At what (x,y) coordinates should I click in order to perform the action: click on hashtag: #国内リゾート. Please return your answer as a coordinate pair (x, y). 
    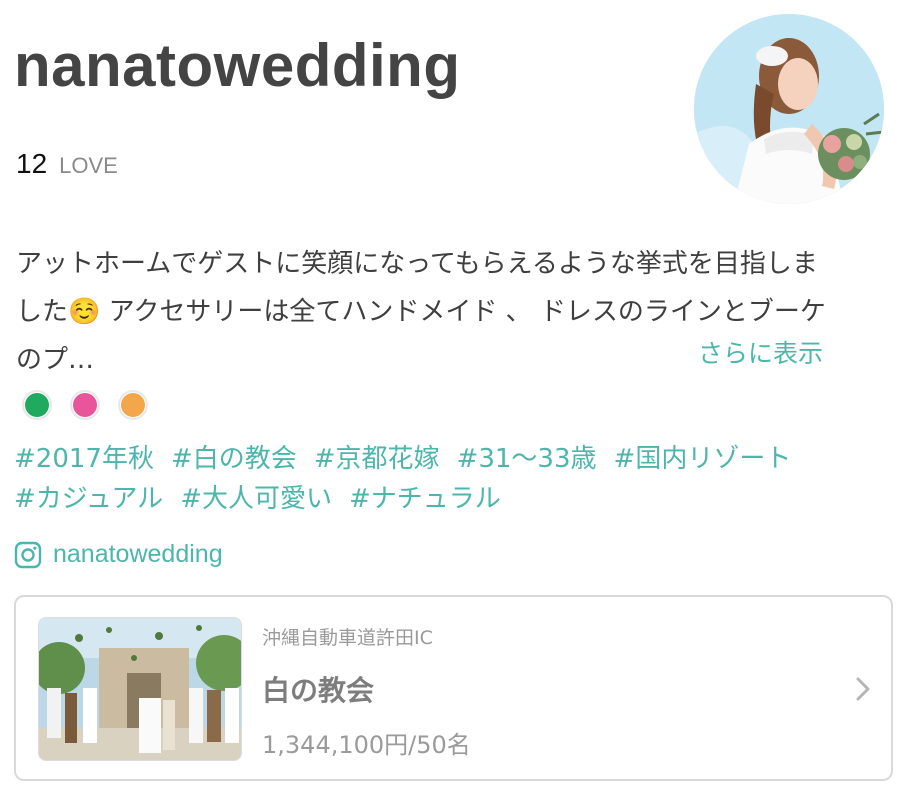
    Looking at the image, I should click on (703, 456).